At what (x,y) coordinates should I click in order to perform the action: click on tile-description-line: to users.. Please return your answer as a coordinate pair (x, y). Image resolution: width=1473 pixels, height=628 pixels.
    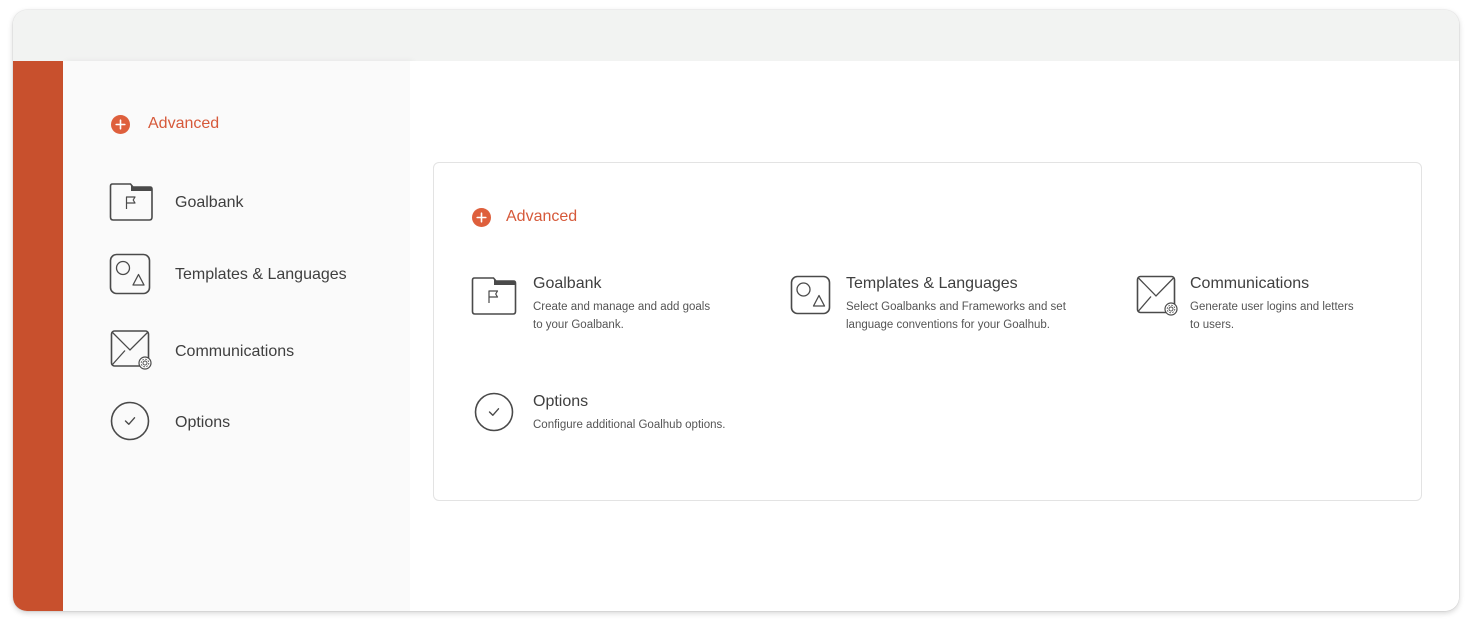
    Looking at the image, I should click on (1212, 325).